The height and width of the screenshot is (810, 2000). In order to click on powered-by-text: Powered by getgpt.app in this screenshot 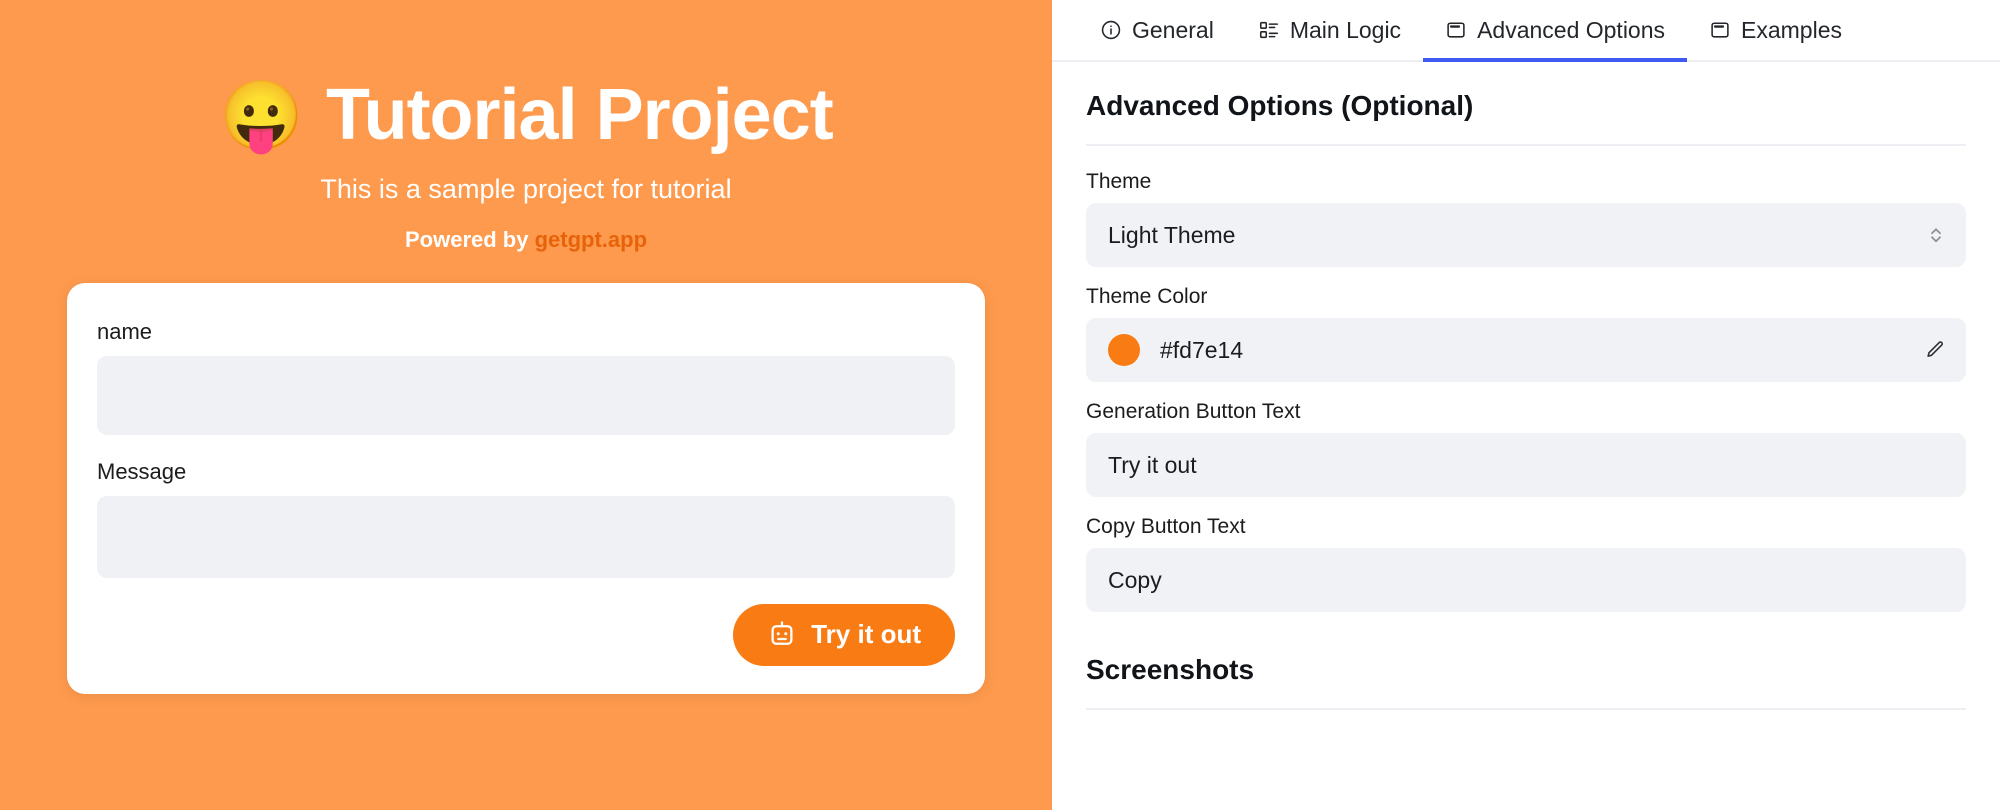, I will do `click(526, 240)`.